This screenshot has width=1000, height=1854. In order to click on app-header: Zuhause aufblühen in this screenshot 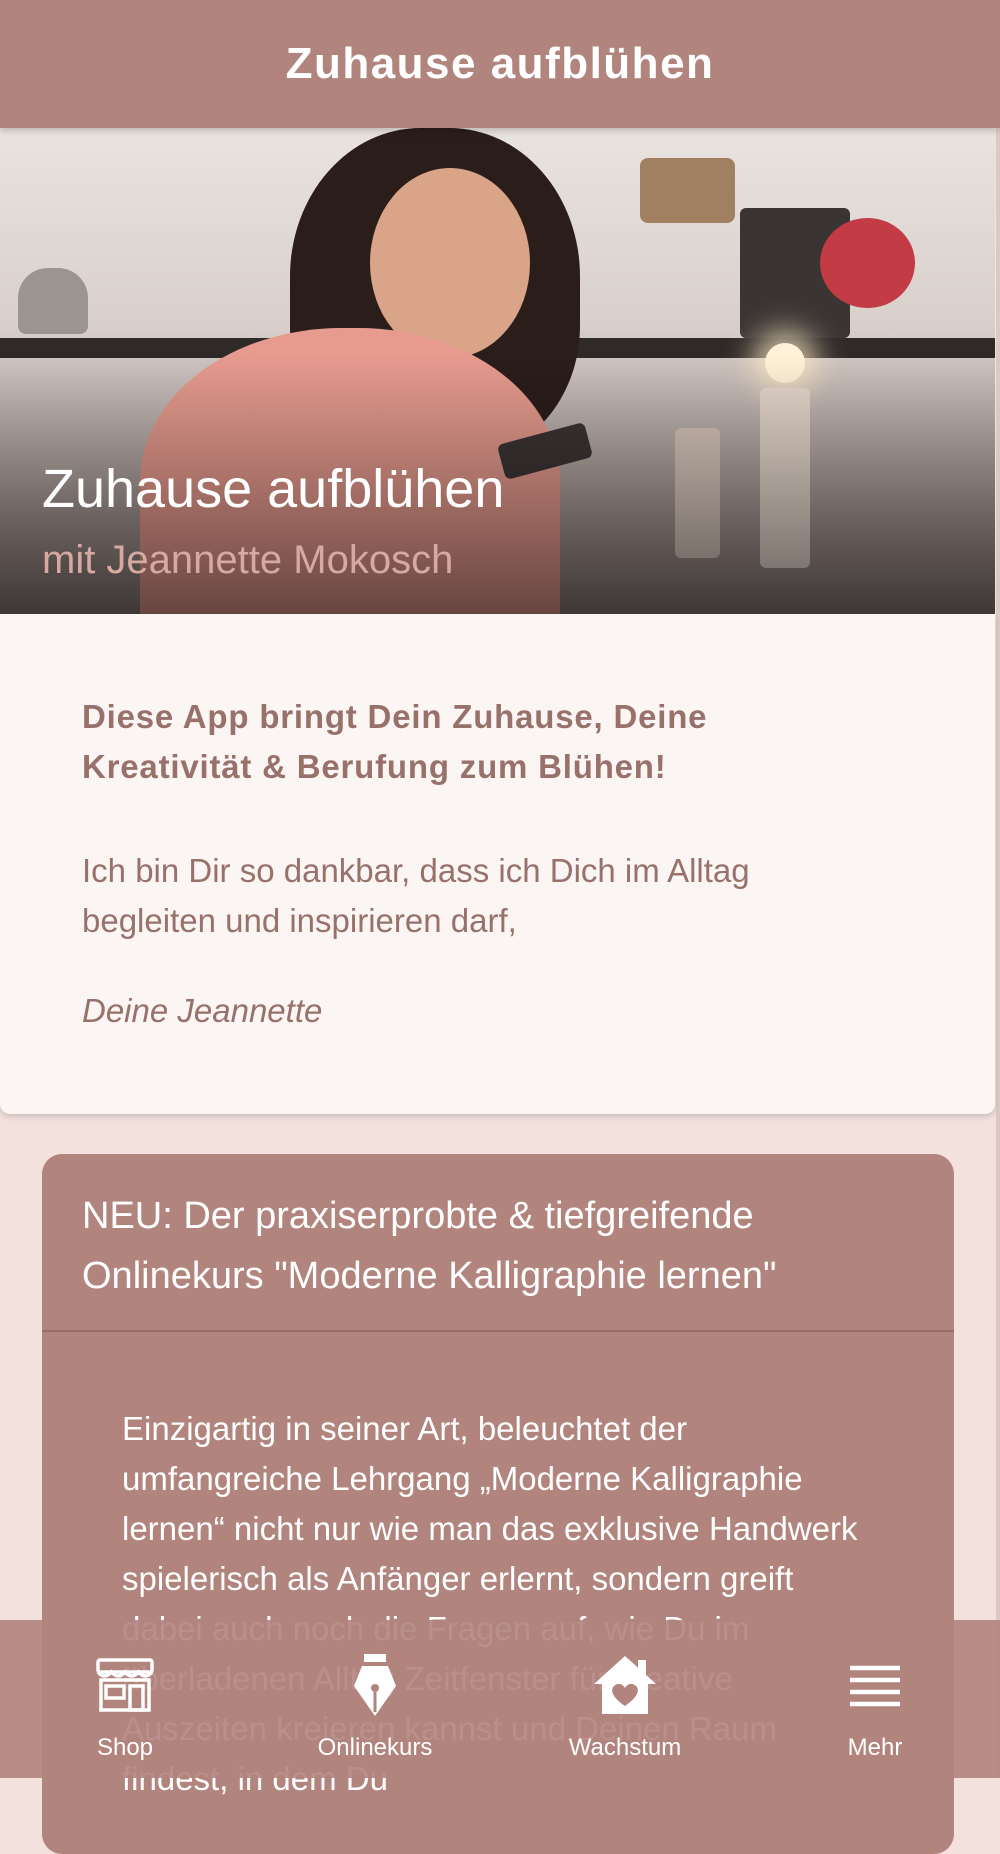, I will do `click(500, 64)`.